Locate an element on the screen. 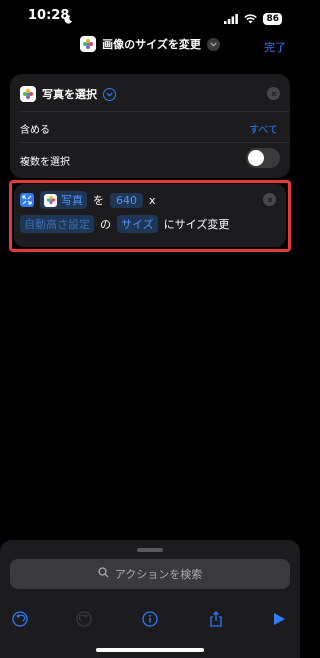  signal-icon is located at coordinates (231, 18).